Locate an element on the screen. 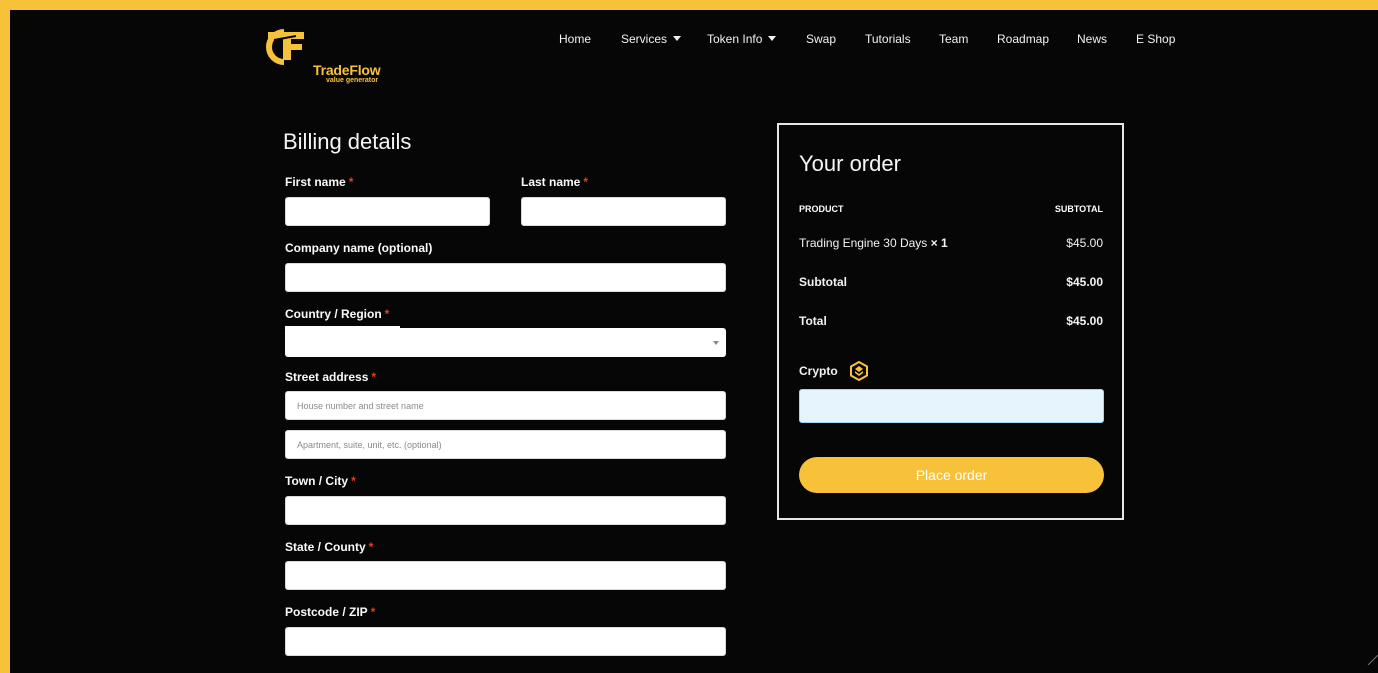 This screenshot has width=1378, height=673. order-item: Trading Engine 30 Days × 1 is located at coordinates (873, 243).